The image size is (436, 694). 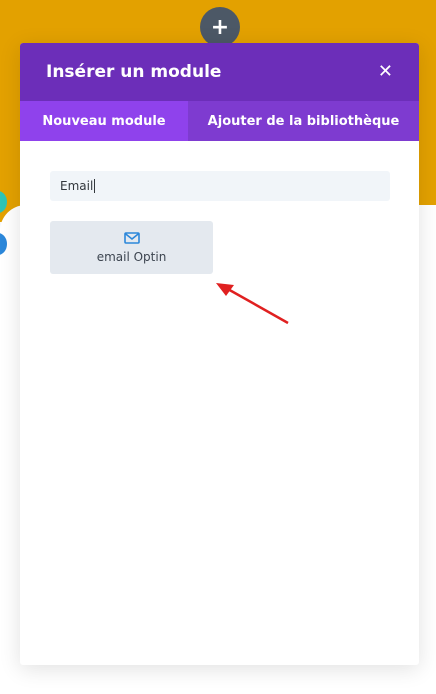 I want to click on add-module-button: +, so click(x=220, y=27).